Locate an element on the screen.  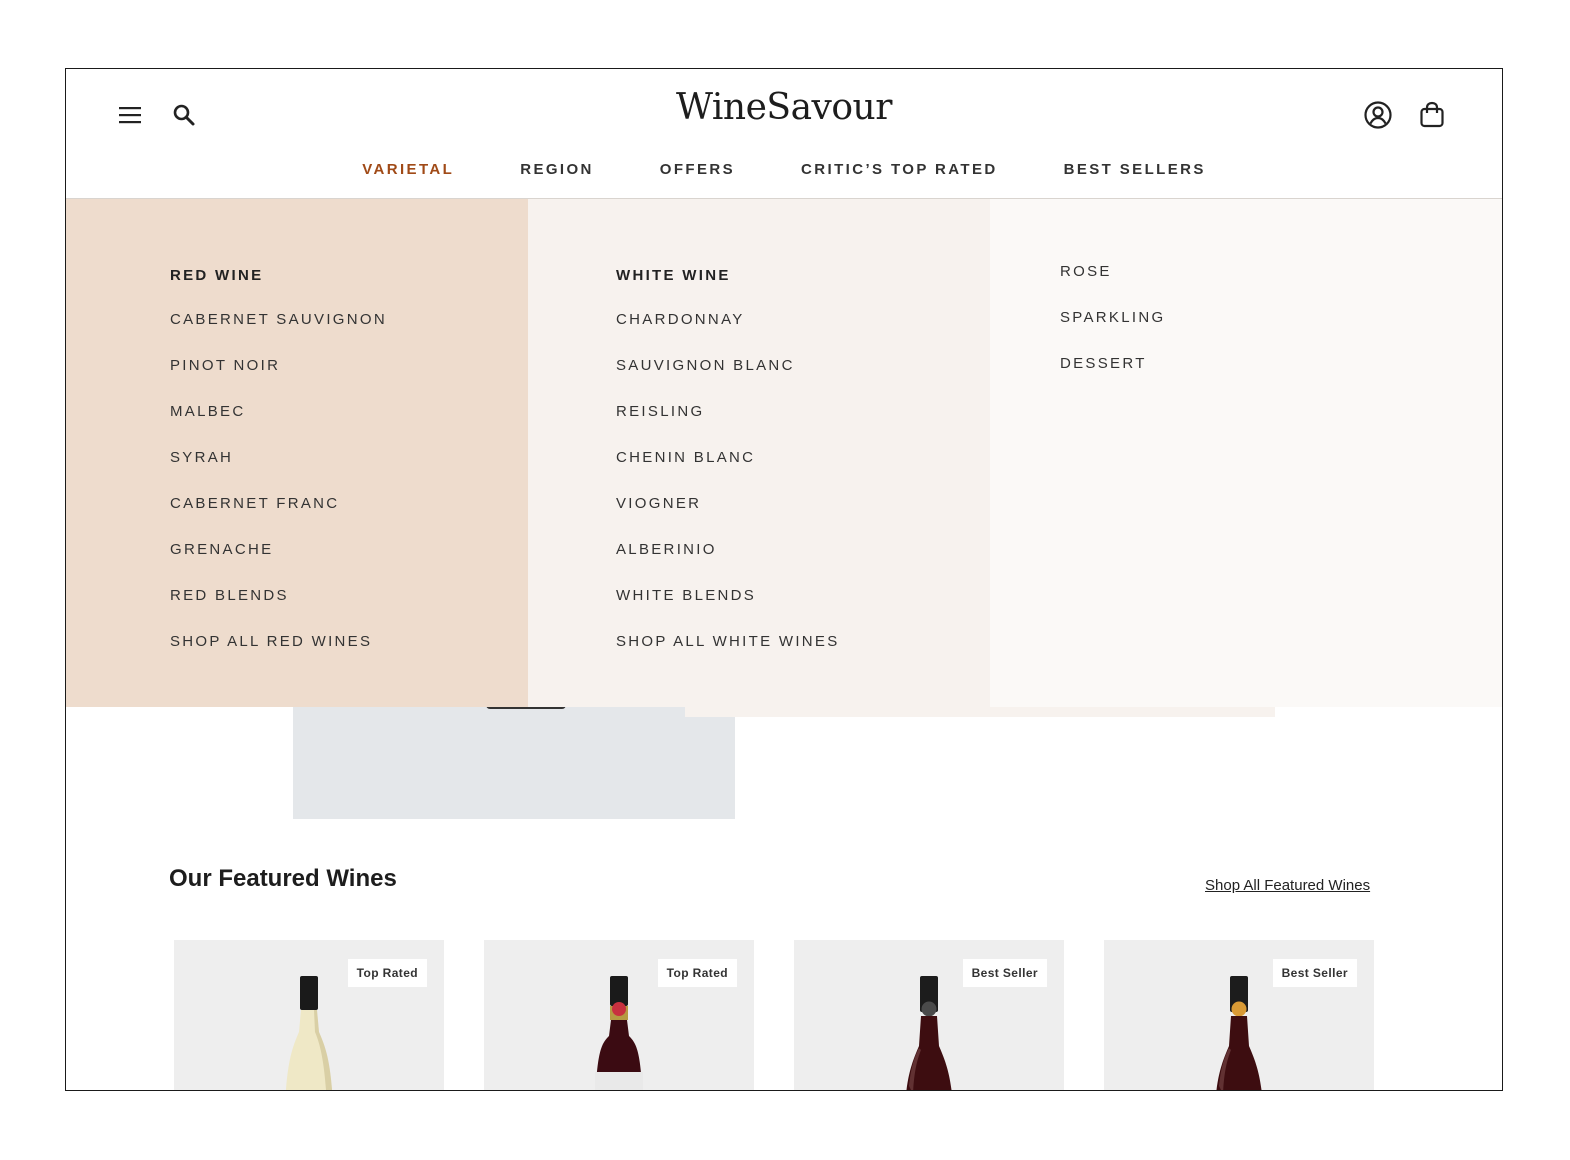
menu-item-malbec: MALBEC is located at coordinates (278, 424).